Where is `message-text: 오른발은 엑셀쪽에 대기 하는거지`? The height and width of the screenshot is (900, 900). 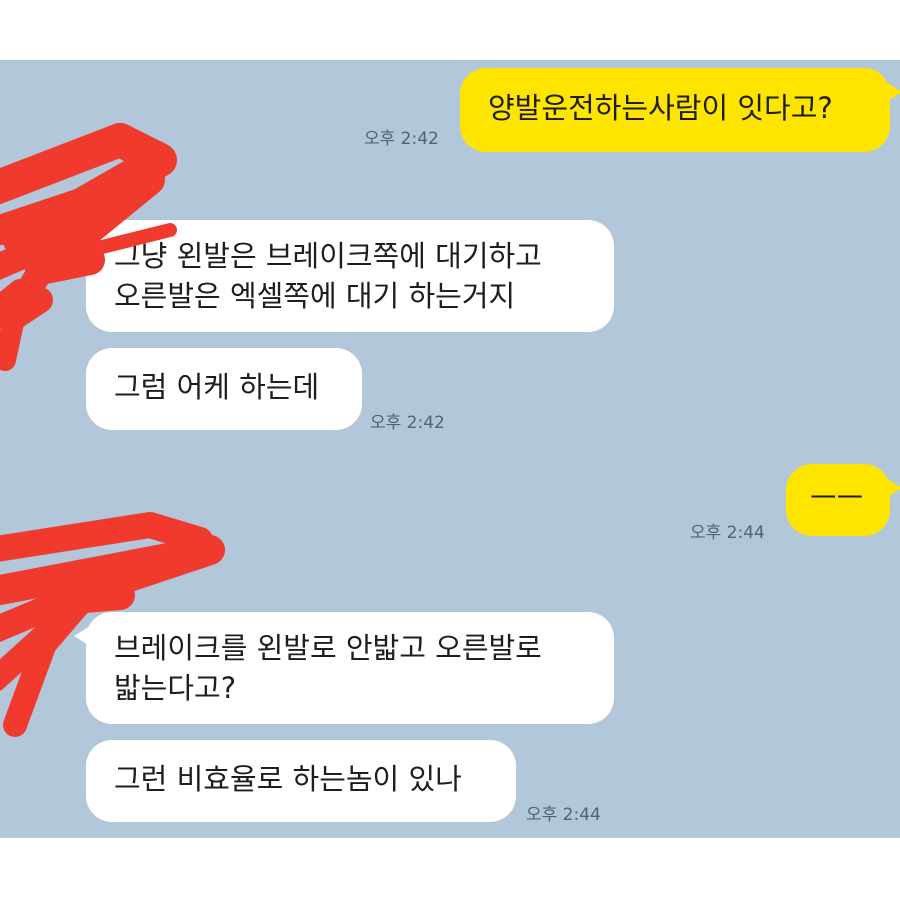
message-text: 오른발은 엑셀쪽에 대기 하는거지 is located at coordinates (315, 296).